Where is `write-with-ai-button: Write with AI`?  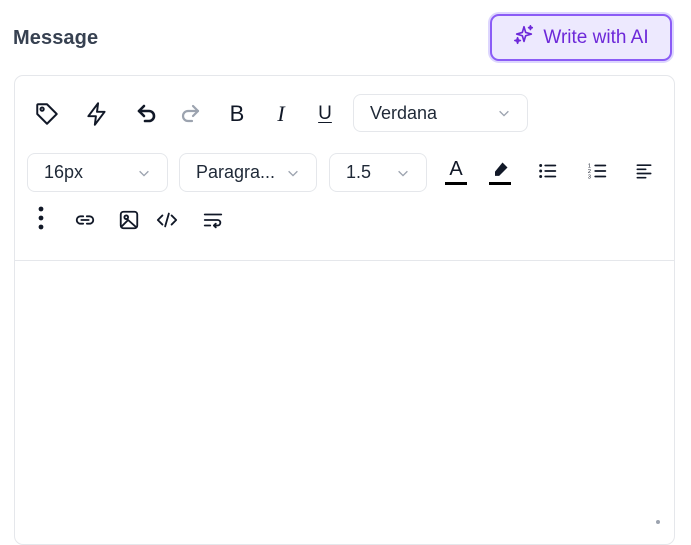
write-with-ai-button: Write with AI is located at coordinates (581, 37).